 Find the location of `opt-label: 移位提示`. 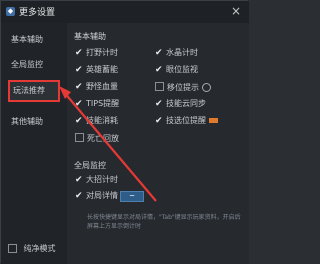

opt-label: 移位提示 is located at coordinates (183, 87).